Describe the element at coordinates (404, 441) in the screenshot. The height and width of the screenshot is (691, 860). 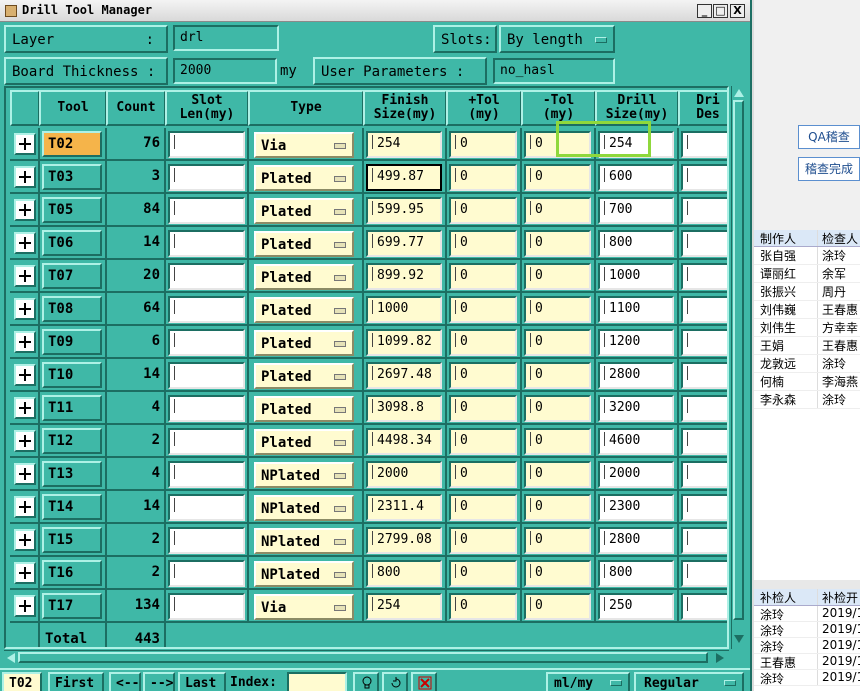
I see `finish-size-input: 4498.34` at that location.